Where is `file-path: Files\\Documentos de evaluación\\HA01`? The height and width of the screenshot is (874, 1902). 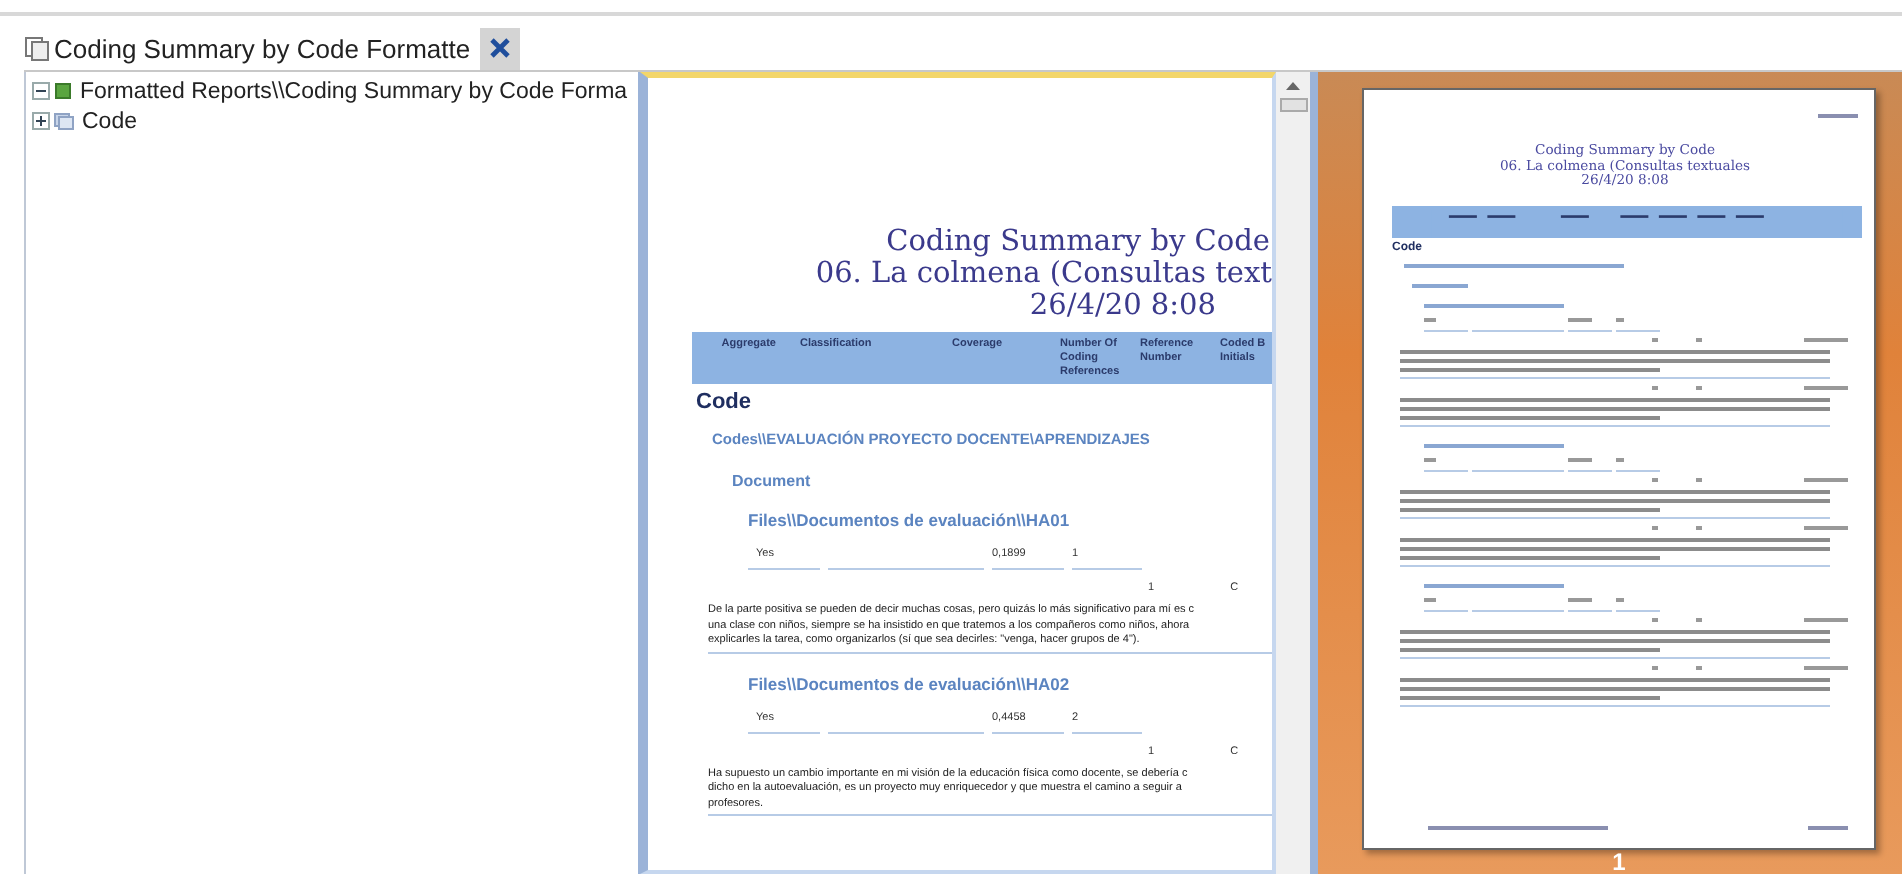
file-path: Files\\Documentos de evaluación\\HA01 is located at coordinates (910, 520).